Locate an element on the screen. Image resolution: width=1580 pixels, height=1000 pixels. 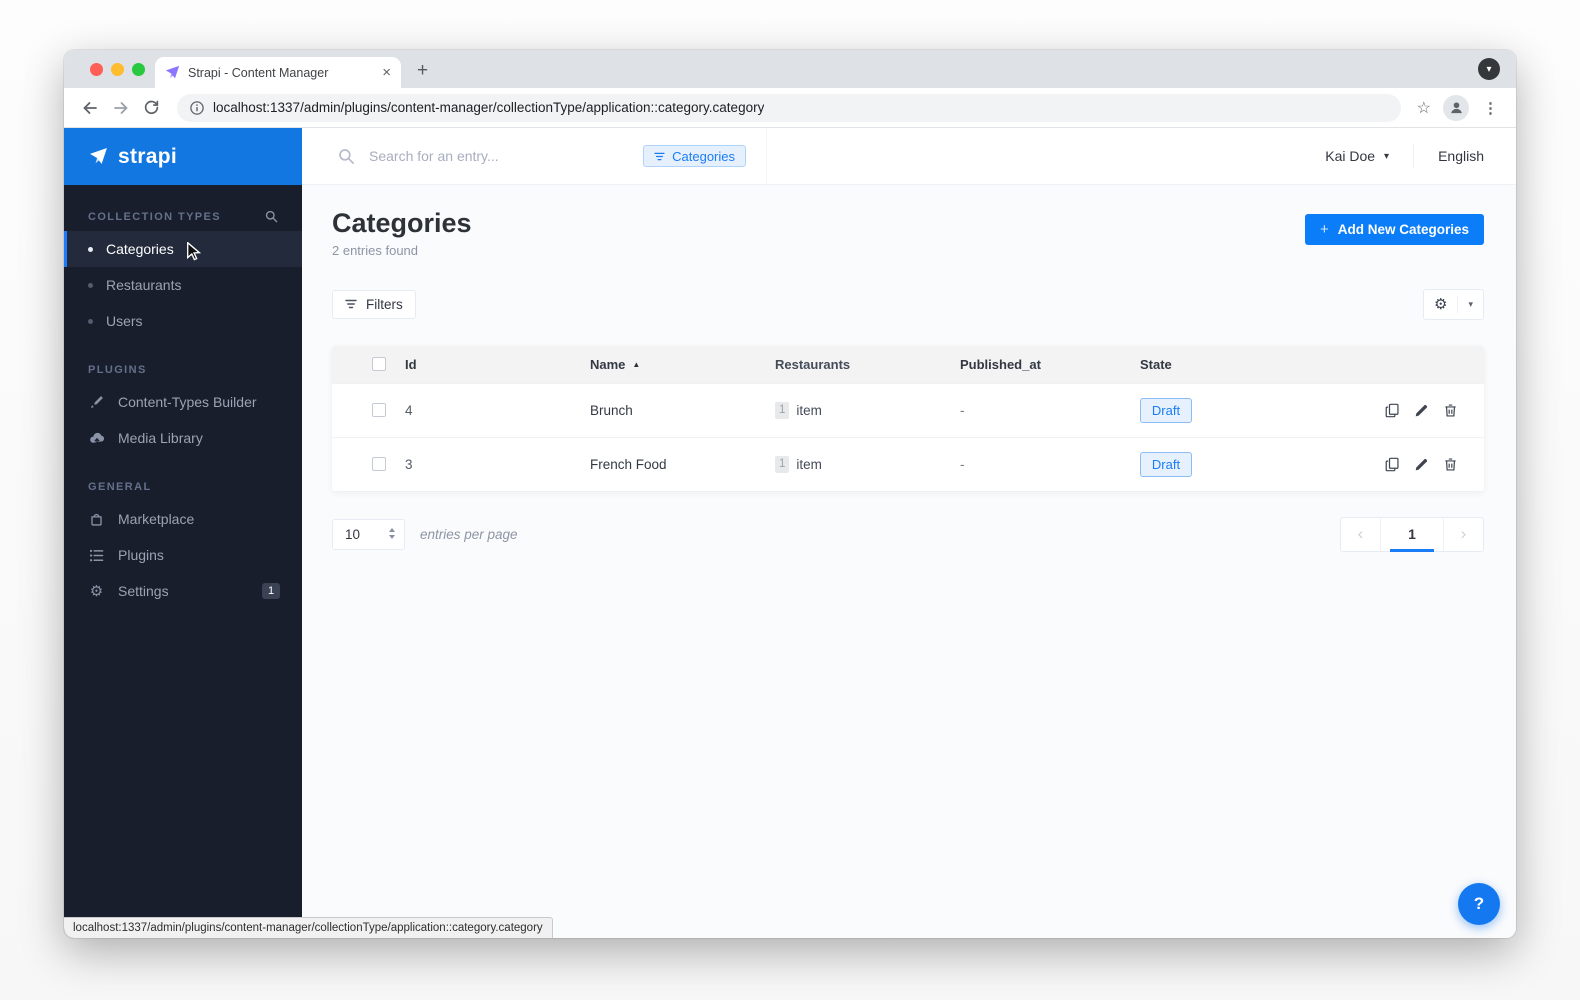
per-page-select: 10 is located at coordinates (368, 534).